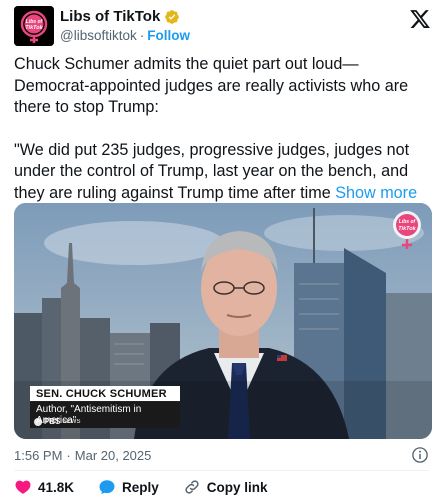  What do you see at coordinates (56, 487) in the screenshot?
I see `likes-count: 41.8K` at bounding box center [56, 487].